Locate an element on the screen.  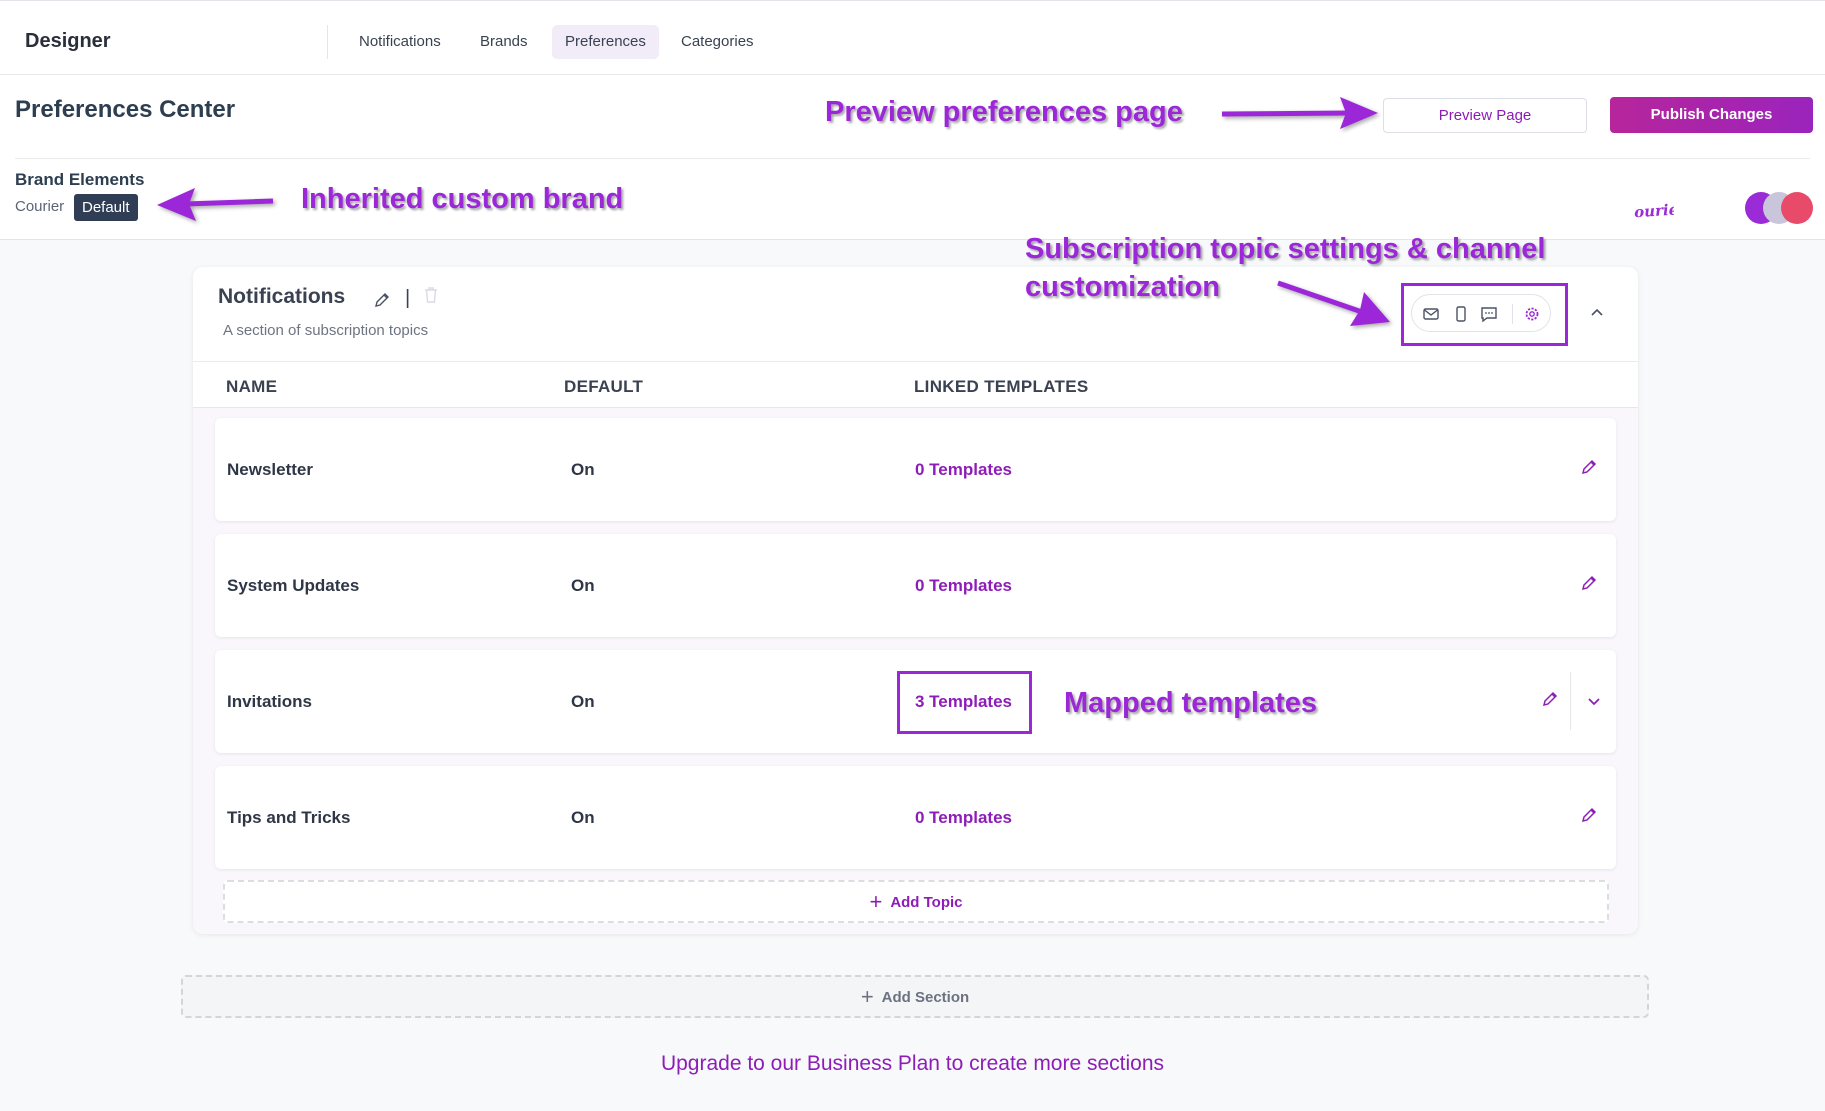
brand-elements-label: Brand Elements is located at coordinates (80, 179).